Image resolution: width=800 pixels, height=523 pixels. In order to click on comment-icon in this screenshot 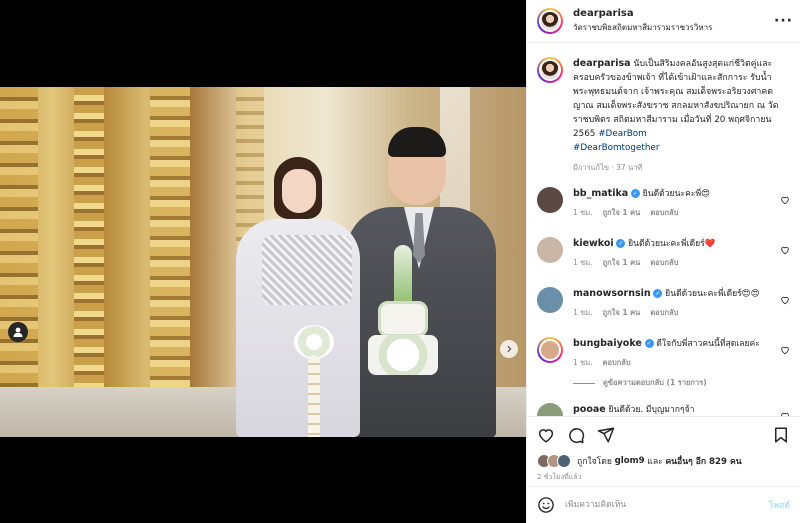, I will do `click(576, 435)`.